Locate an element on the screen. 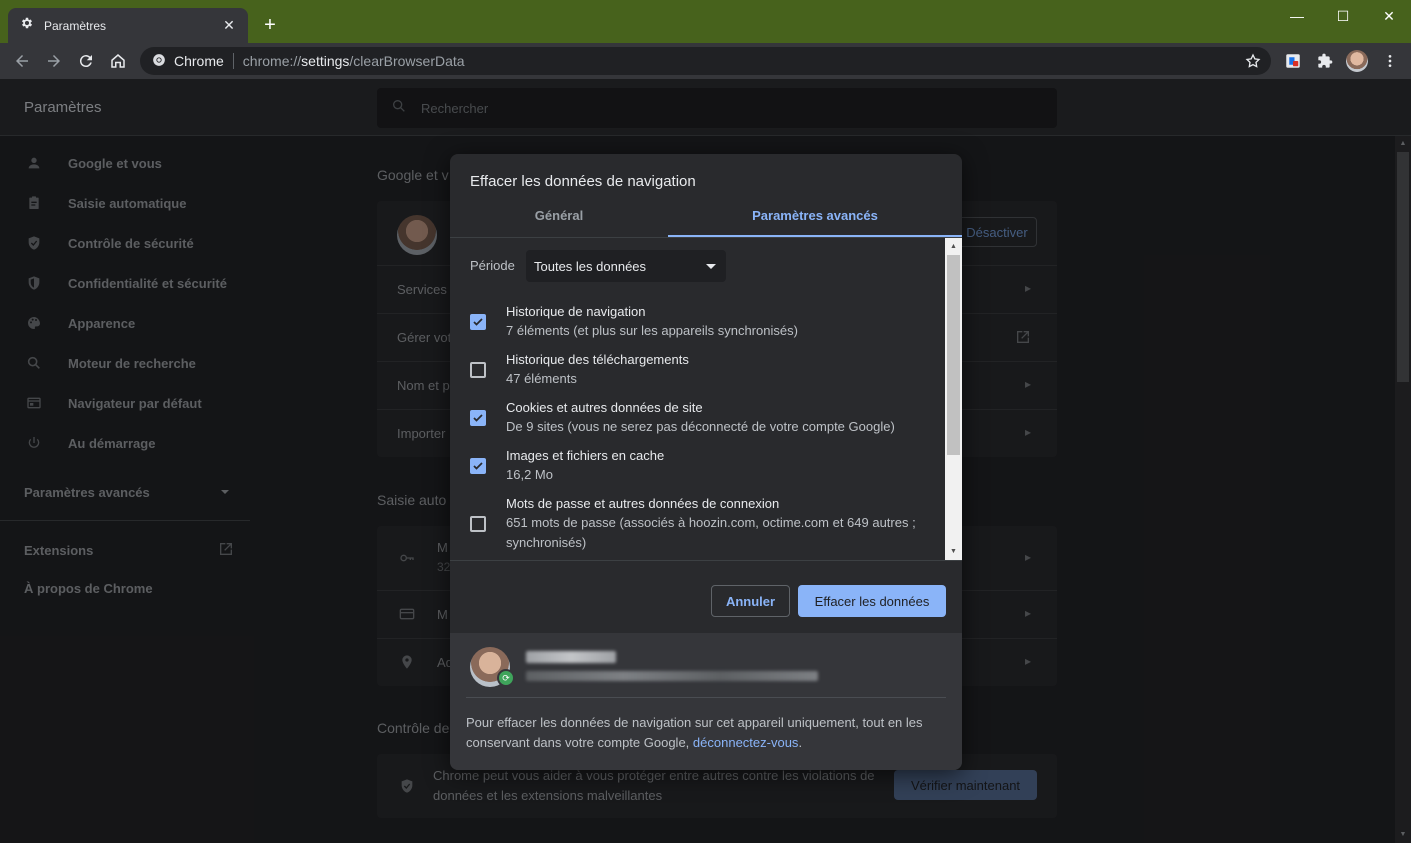 This screenshot has width=1411, height=843. scroll-up-arrow-icon: ▲ is located at coordinates (953, 246).